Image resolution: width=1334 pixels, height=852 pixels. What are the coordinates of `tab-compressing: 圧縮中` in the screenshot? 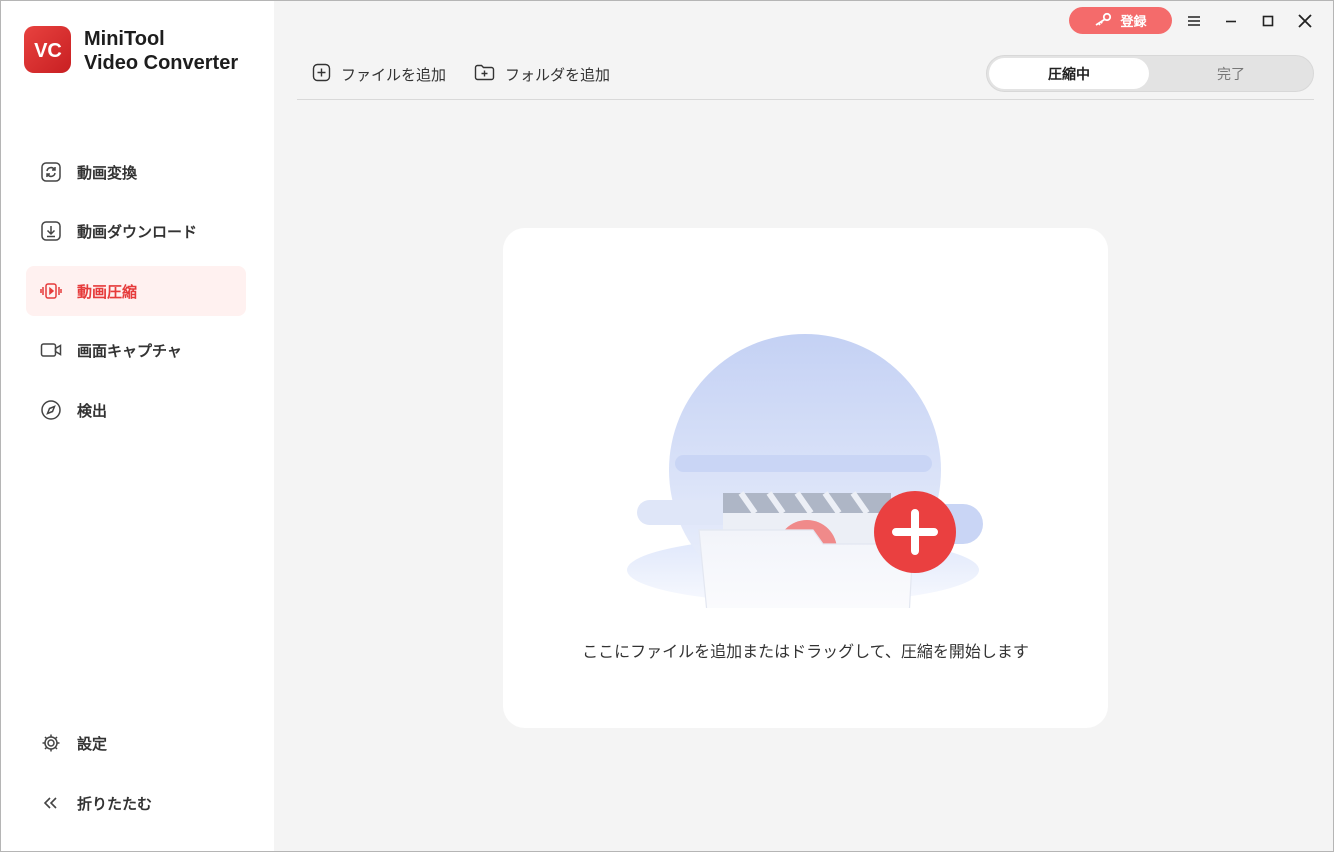 It's located at (1069, 73).